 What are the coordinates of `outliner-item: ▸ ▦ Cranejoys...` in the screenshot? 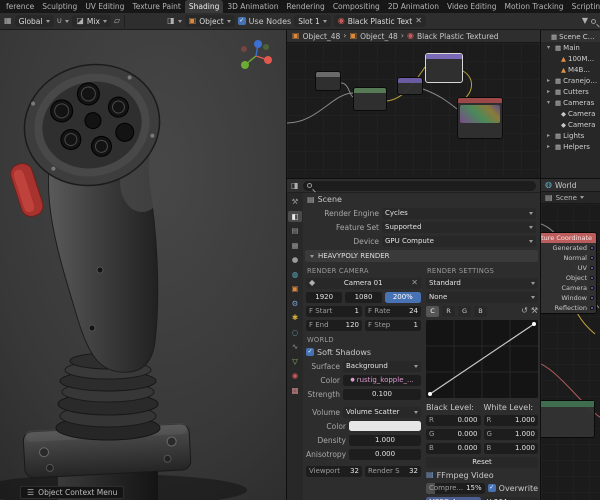 It's located at (570, 80).